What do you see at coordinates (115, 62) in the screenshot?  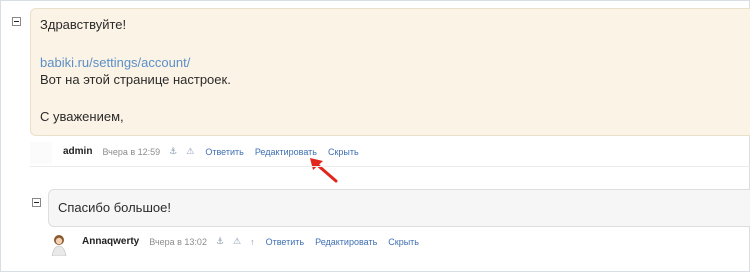 I see `comment-link: babiki.ru/settings/account/` at bounding box center [115, 62].